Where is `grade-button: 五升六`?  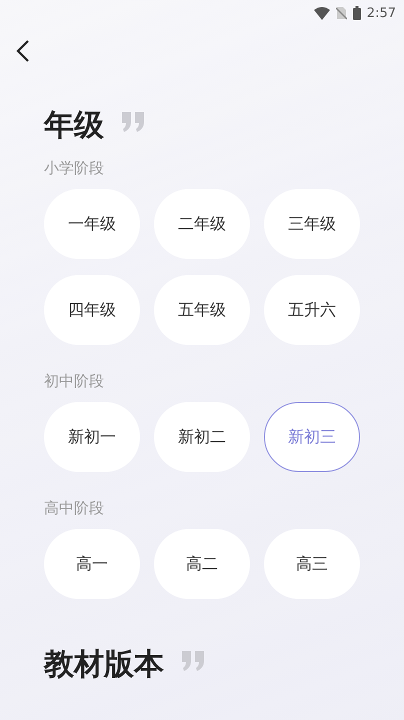 grade-button: 五升六 is located at coordinates (312, 310).